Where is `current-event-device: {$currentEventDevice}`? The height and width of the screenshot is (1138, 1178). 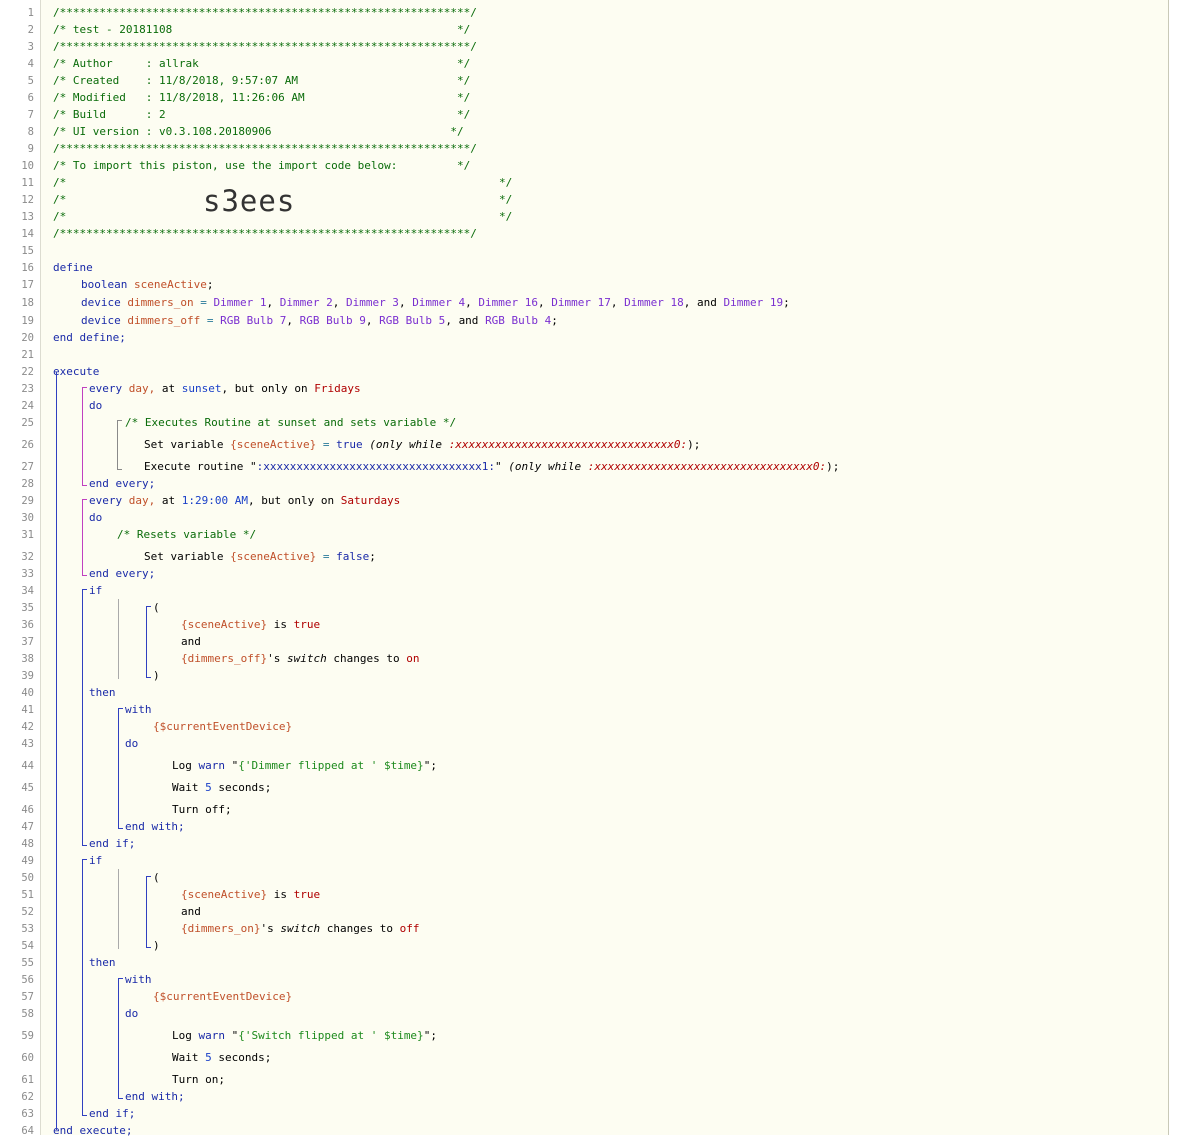 current-event-device: {$currentEventDevice} is located at coordinates (223, 996).